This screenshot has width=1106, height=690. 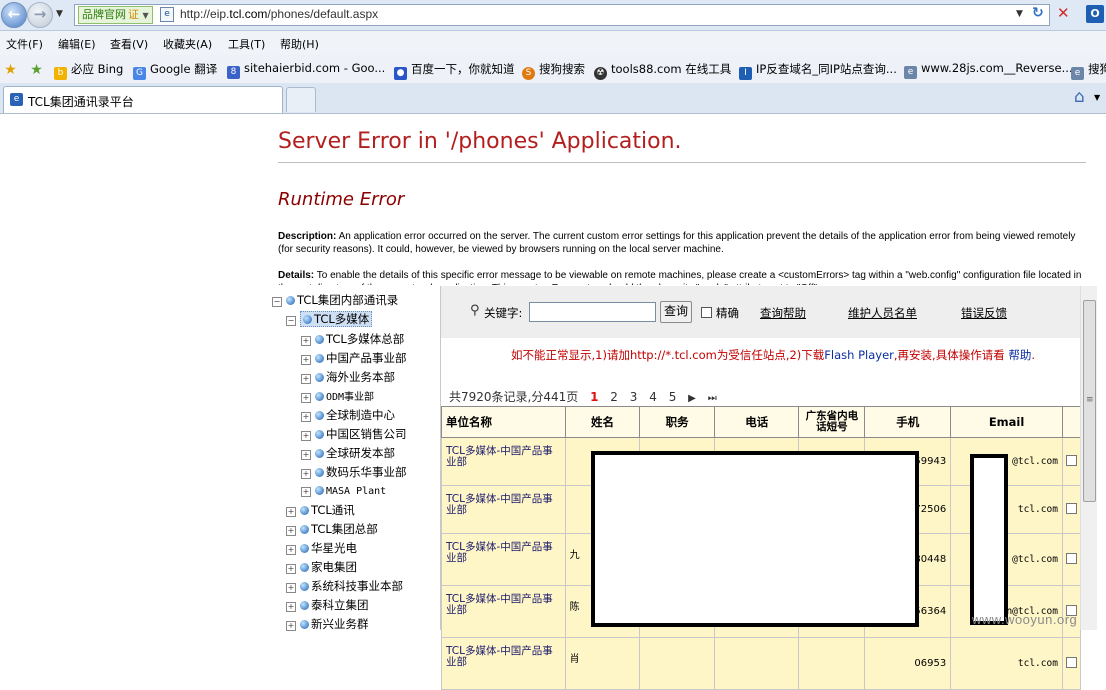 What do you see at coordinates (692, 398) in the screenshot?
I see `next-page-icon: ▶` at bounding box center [692, 398].